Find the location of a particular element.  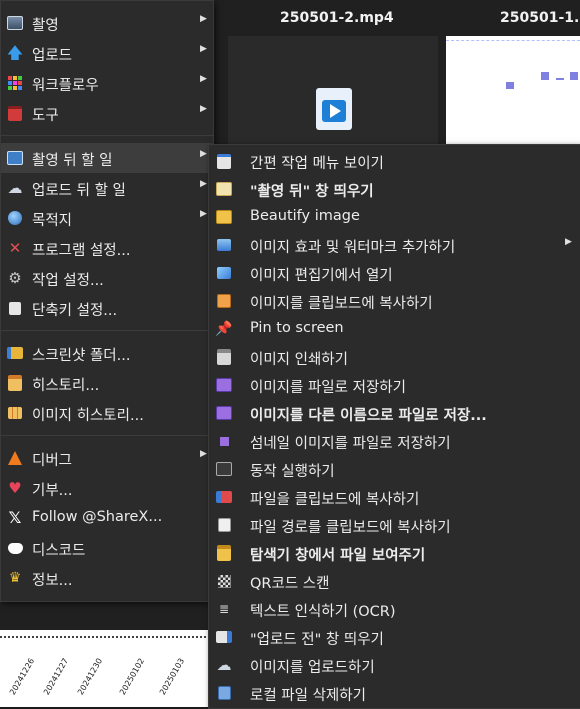

chart-tick: 20241227 is located at coordinates (56, 676).